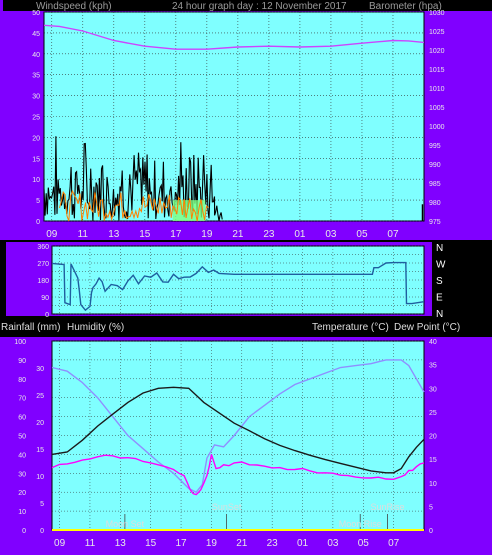 This screenshot has width=492, height=555. What do you see at coordinates (43, 247) in the screenshot?
I see `dir-y-tick: 360` at bounding box center [43, 247].